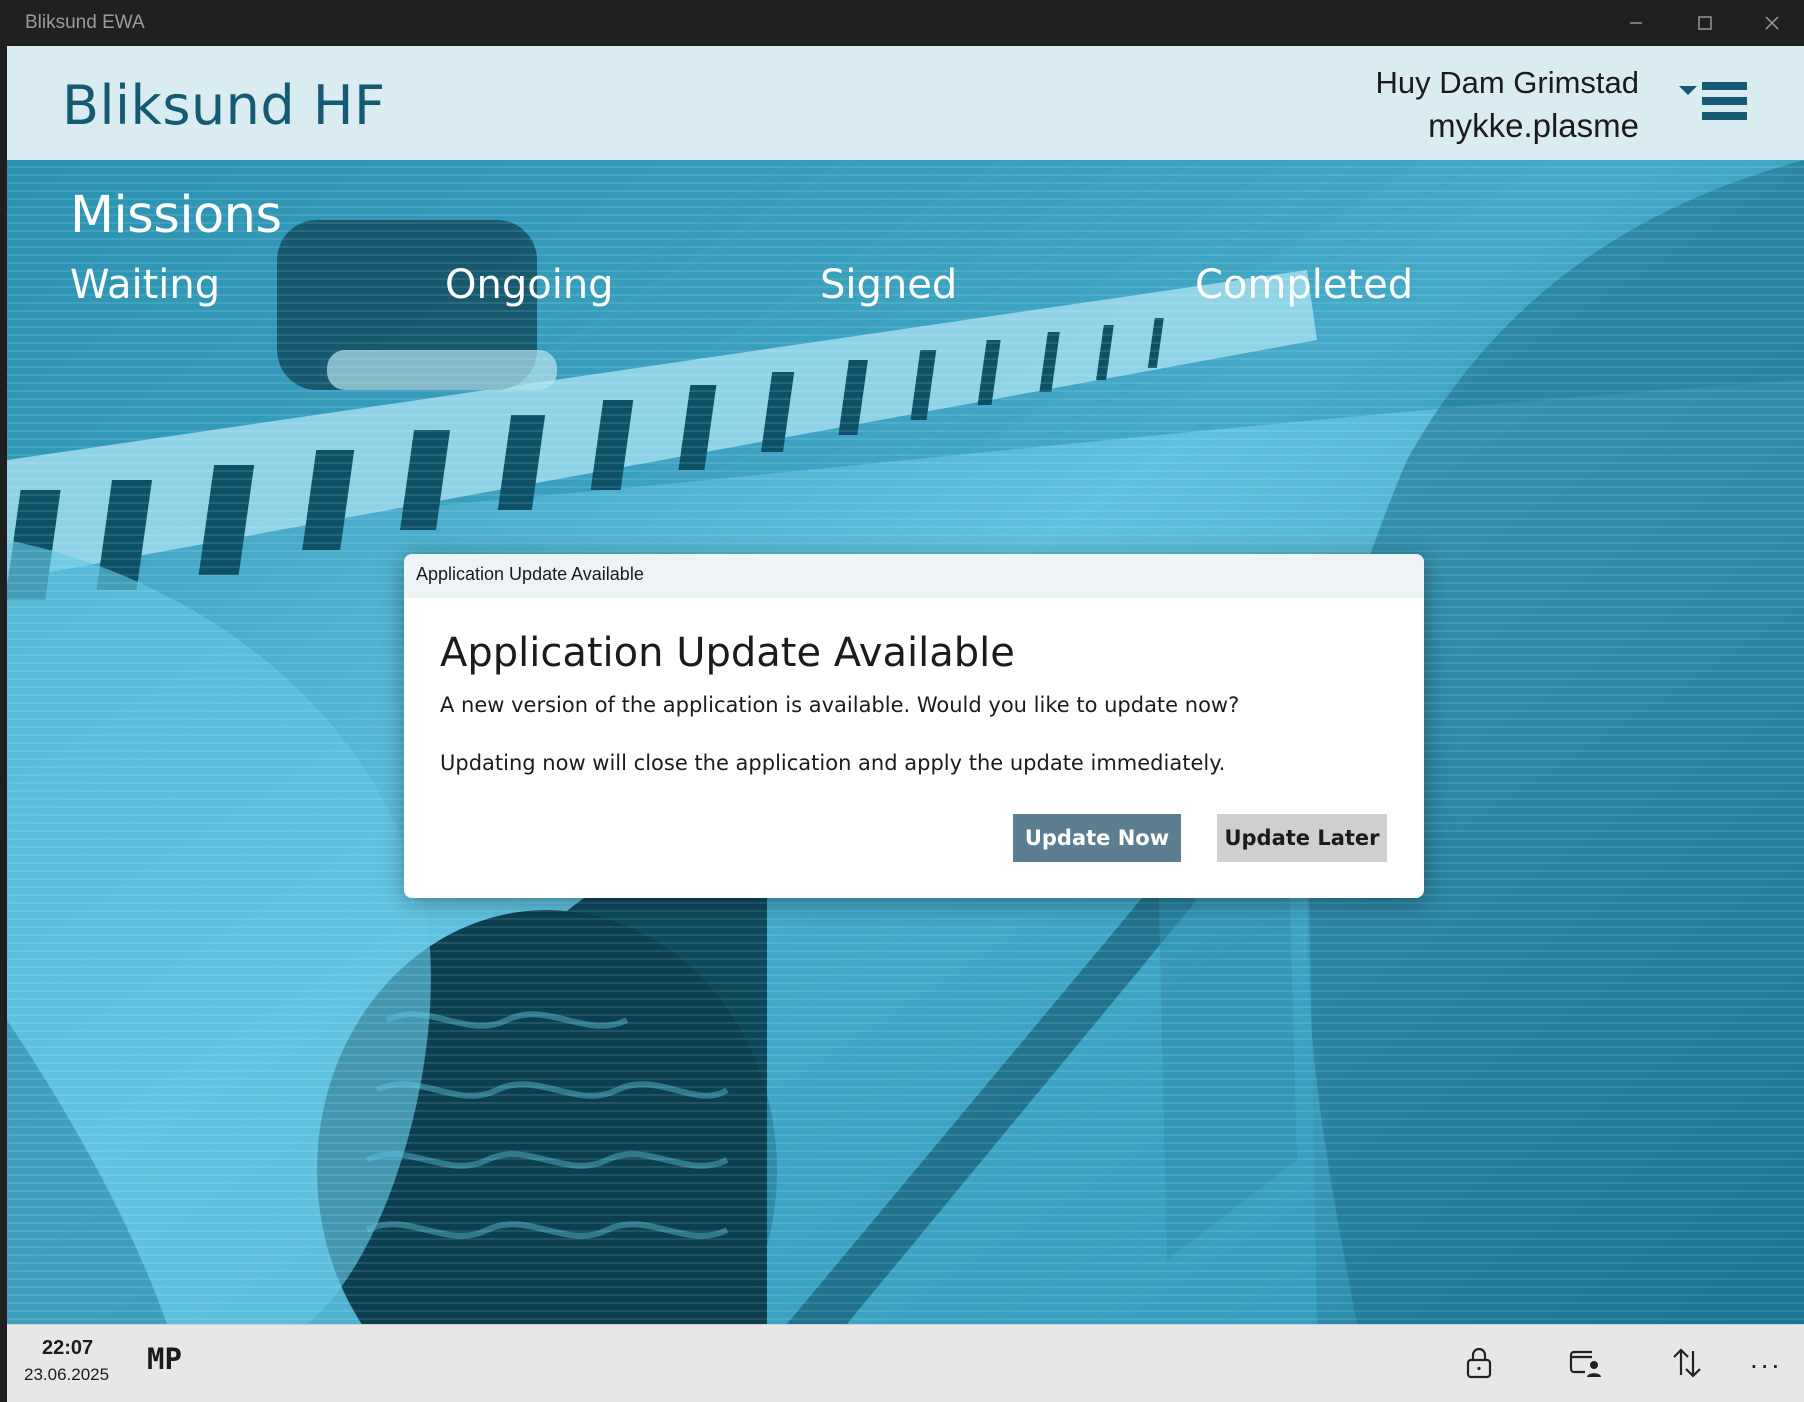  I want to click on dialog-heading: Application Update Available, so click(727, 653).